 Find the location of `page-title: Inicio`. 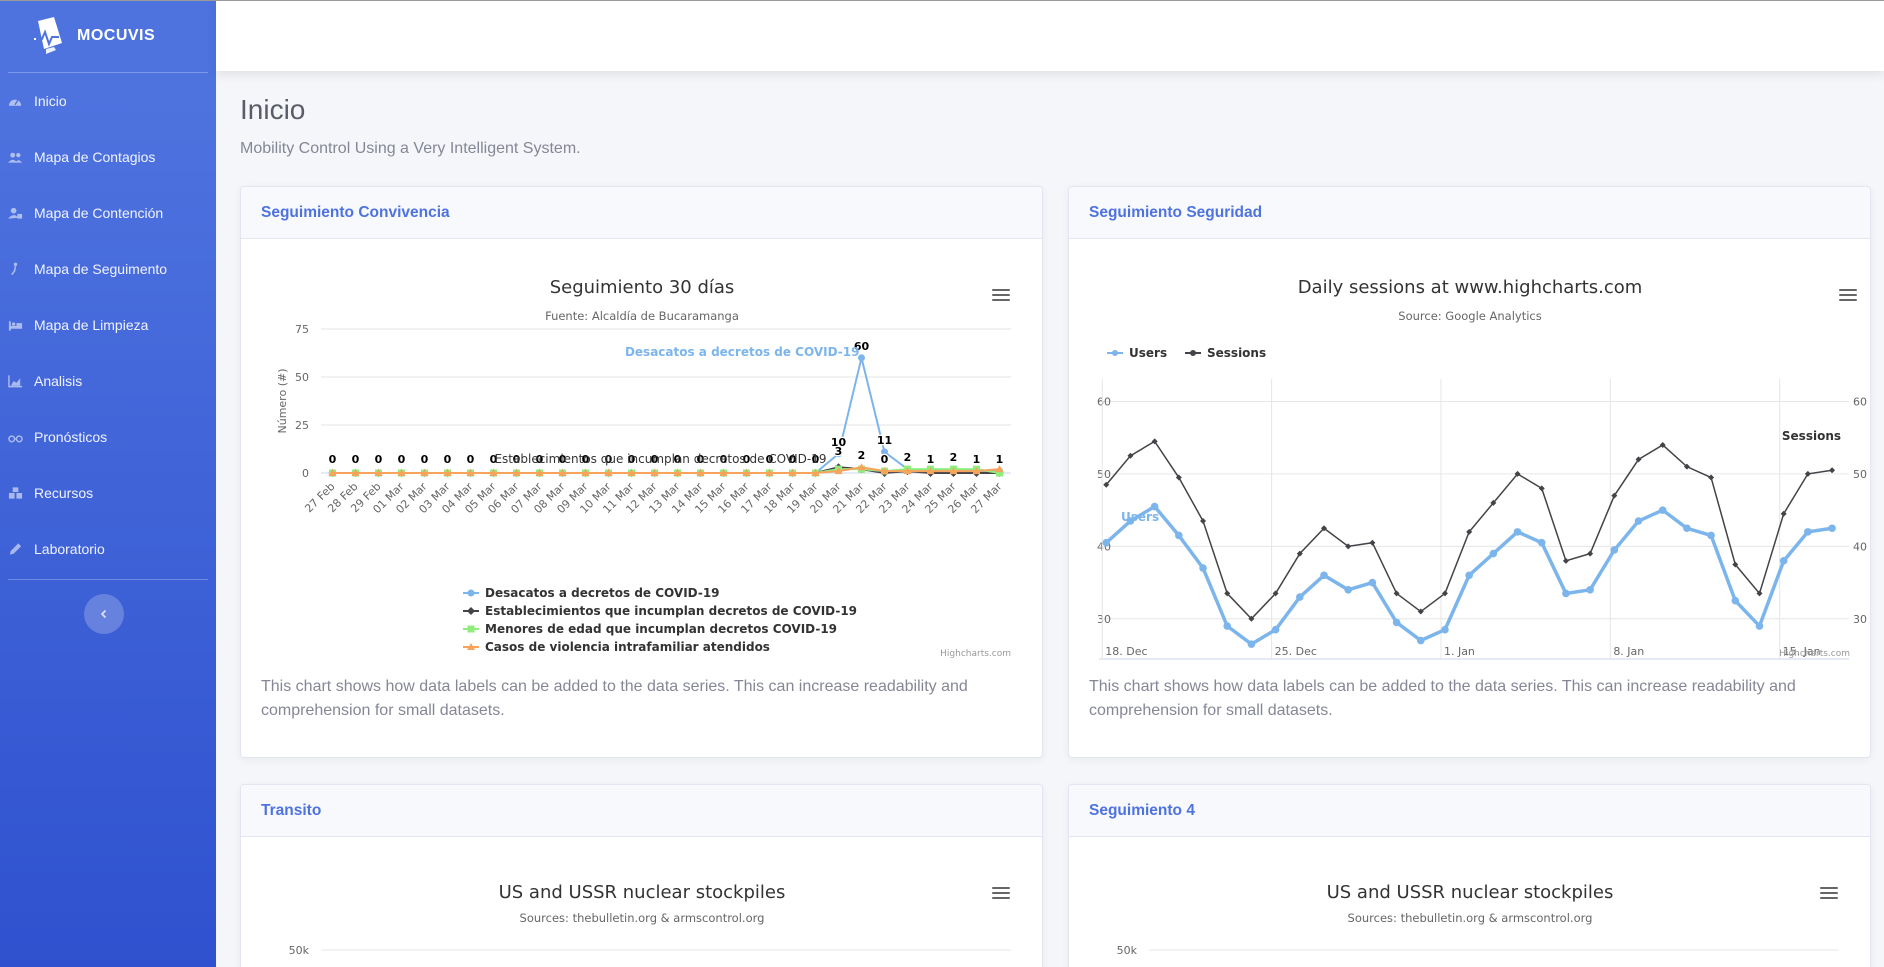

page-title: Inicio is located at coordinates (273, 109).